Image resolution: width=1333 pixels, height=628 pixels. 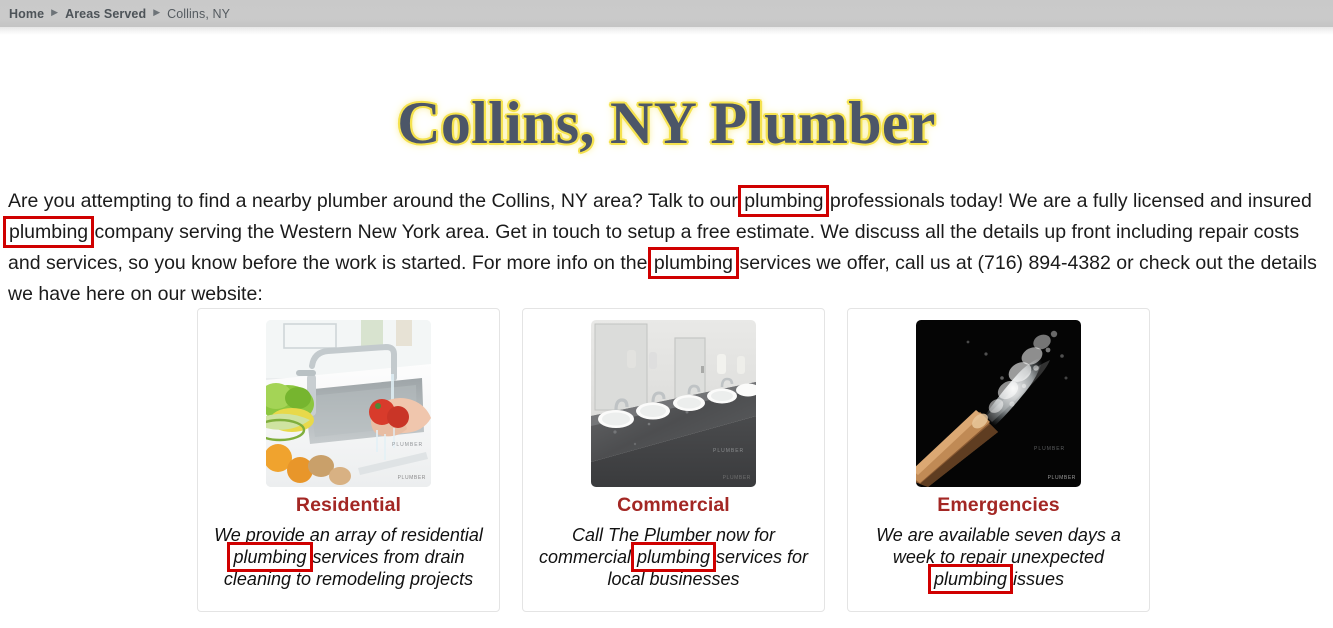 I want to click on emergencies-image: PLUMBER PLUMBER, so click(x=998, y=403).